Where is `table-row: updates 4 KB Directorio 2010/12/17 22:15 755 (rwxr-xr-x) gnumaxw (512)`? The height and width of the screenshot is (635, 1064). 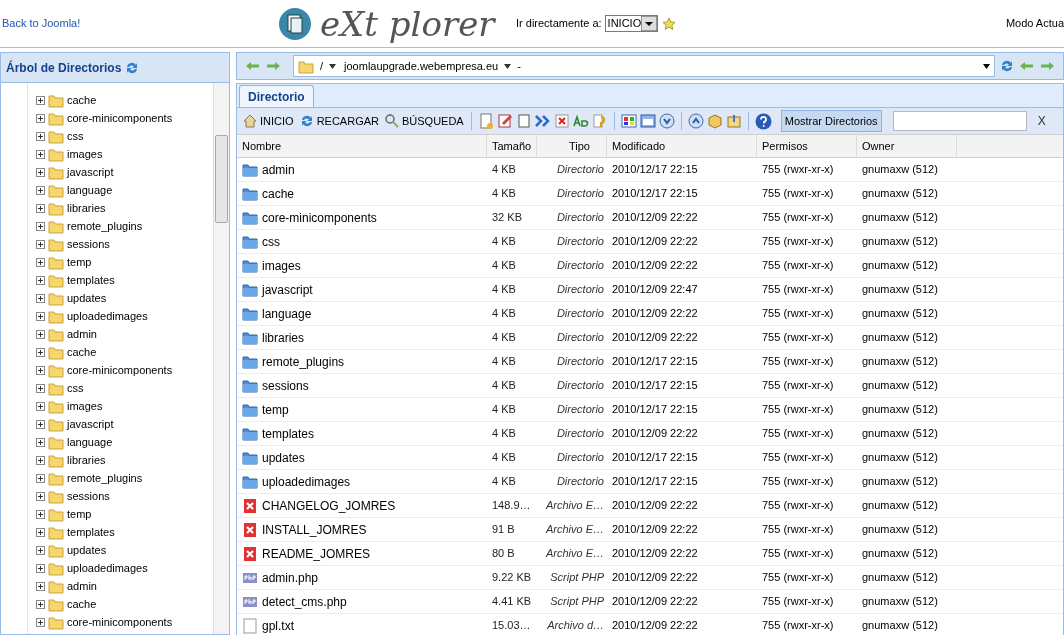
table-row: updates 4 KB Directorio 2010/12/17 22:15 755 (rwxr-xr-x) gnumaxw (512) is located at coordinates (650, 458).